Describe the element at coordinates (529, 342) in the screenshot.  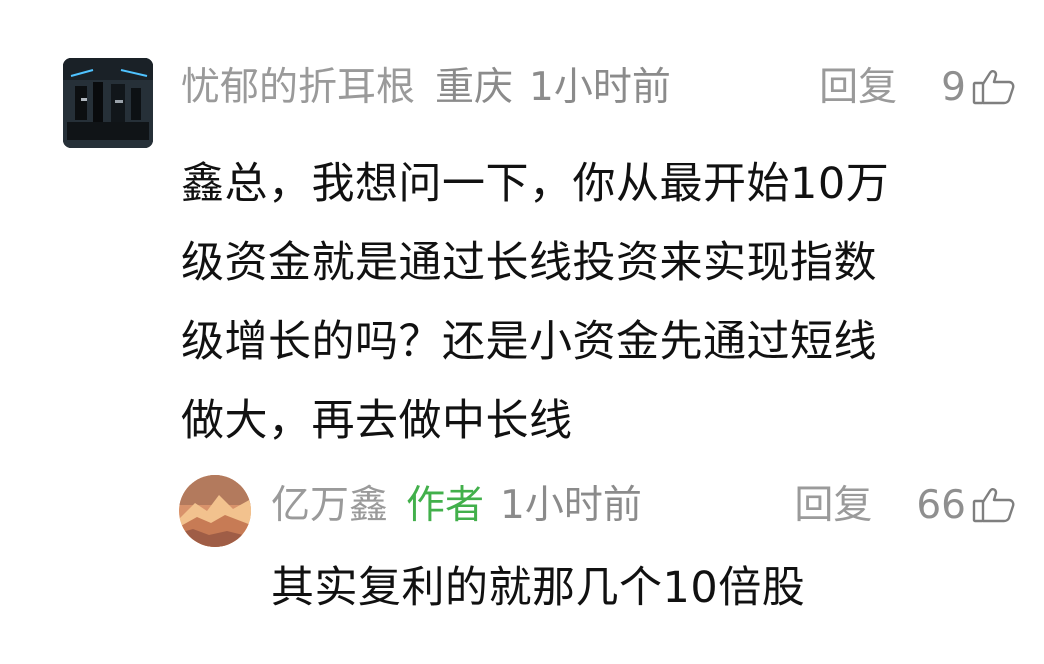
I see `comment-text-line: 级增长的吗？还是小资金先通过短线` at that location.